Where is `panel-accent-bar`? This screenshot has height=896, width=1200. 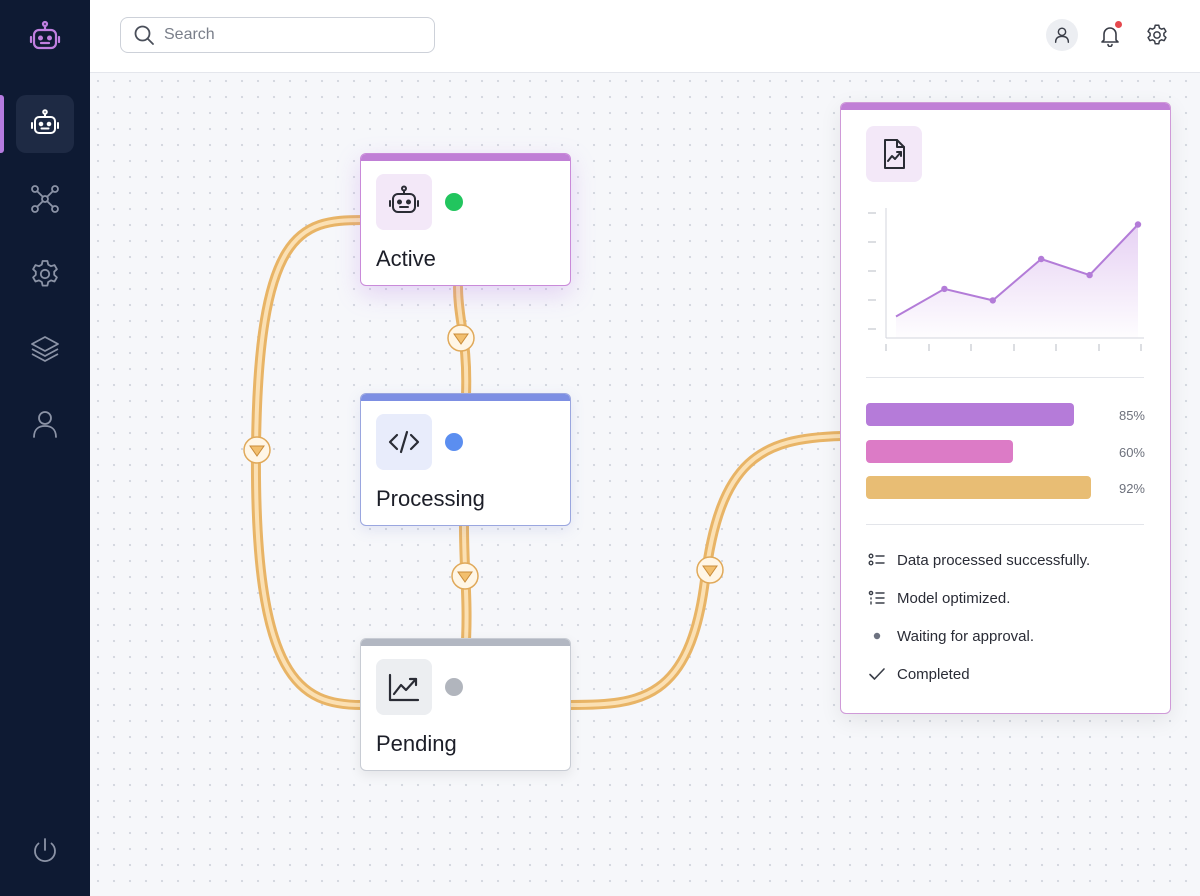
panel-accent-bar is located at coordinates (1005, 106).